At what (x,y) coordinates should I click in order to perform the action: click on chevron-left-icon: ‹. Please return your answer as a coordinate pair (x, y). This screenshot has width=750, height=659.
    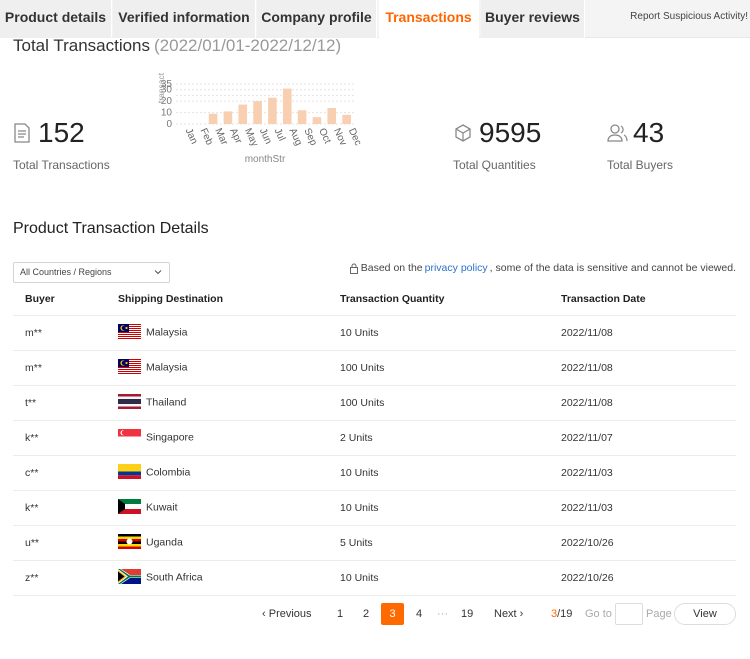
    Looking at the image, I should click on (265, 614).